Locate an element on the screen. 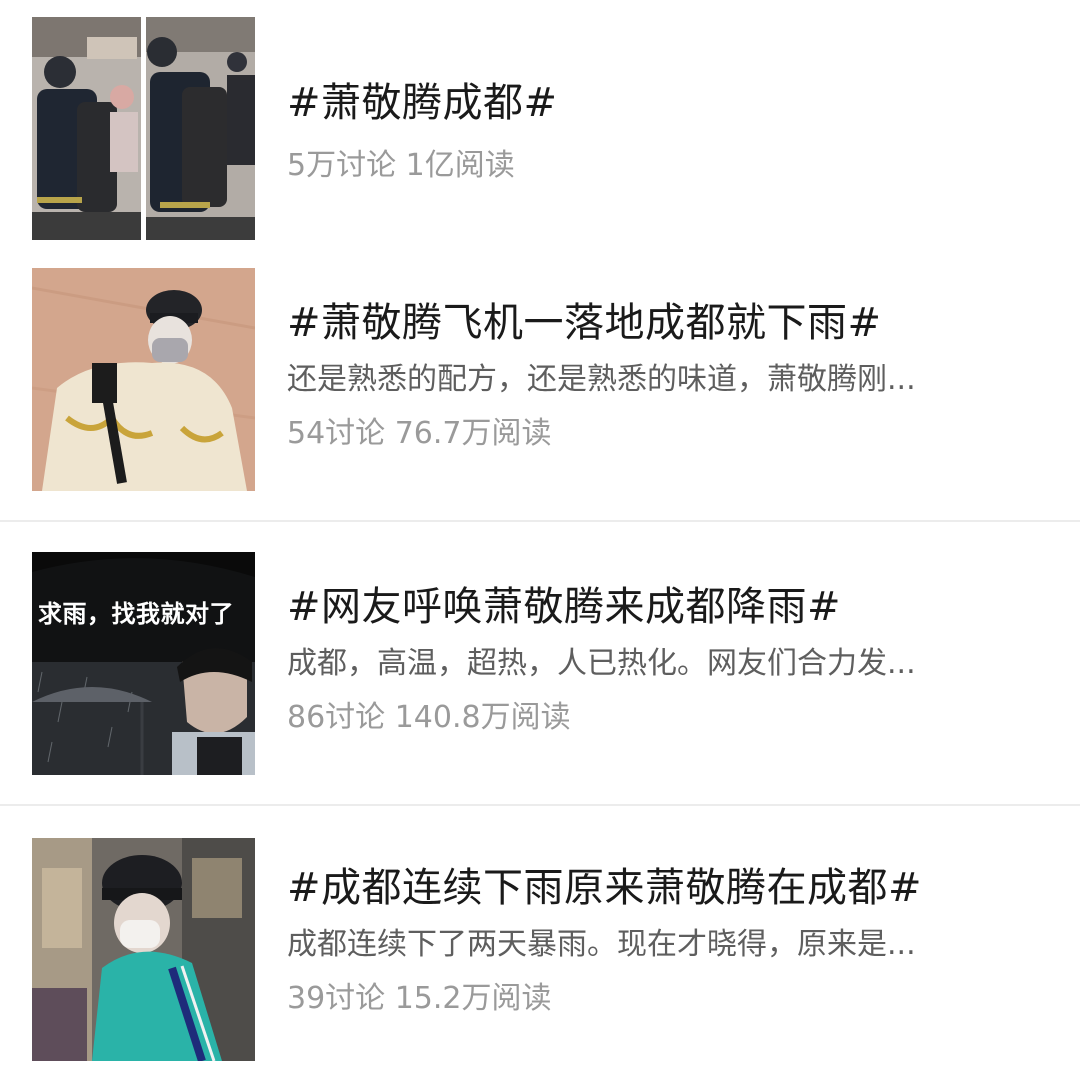 Image resolution: width=1080 pixels, height=1092 pixels. topic-title: #萧敬腾飞机一落地成都就下雨# is located at coordinates (663, 323).